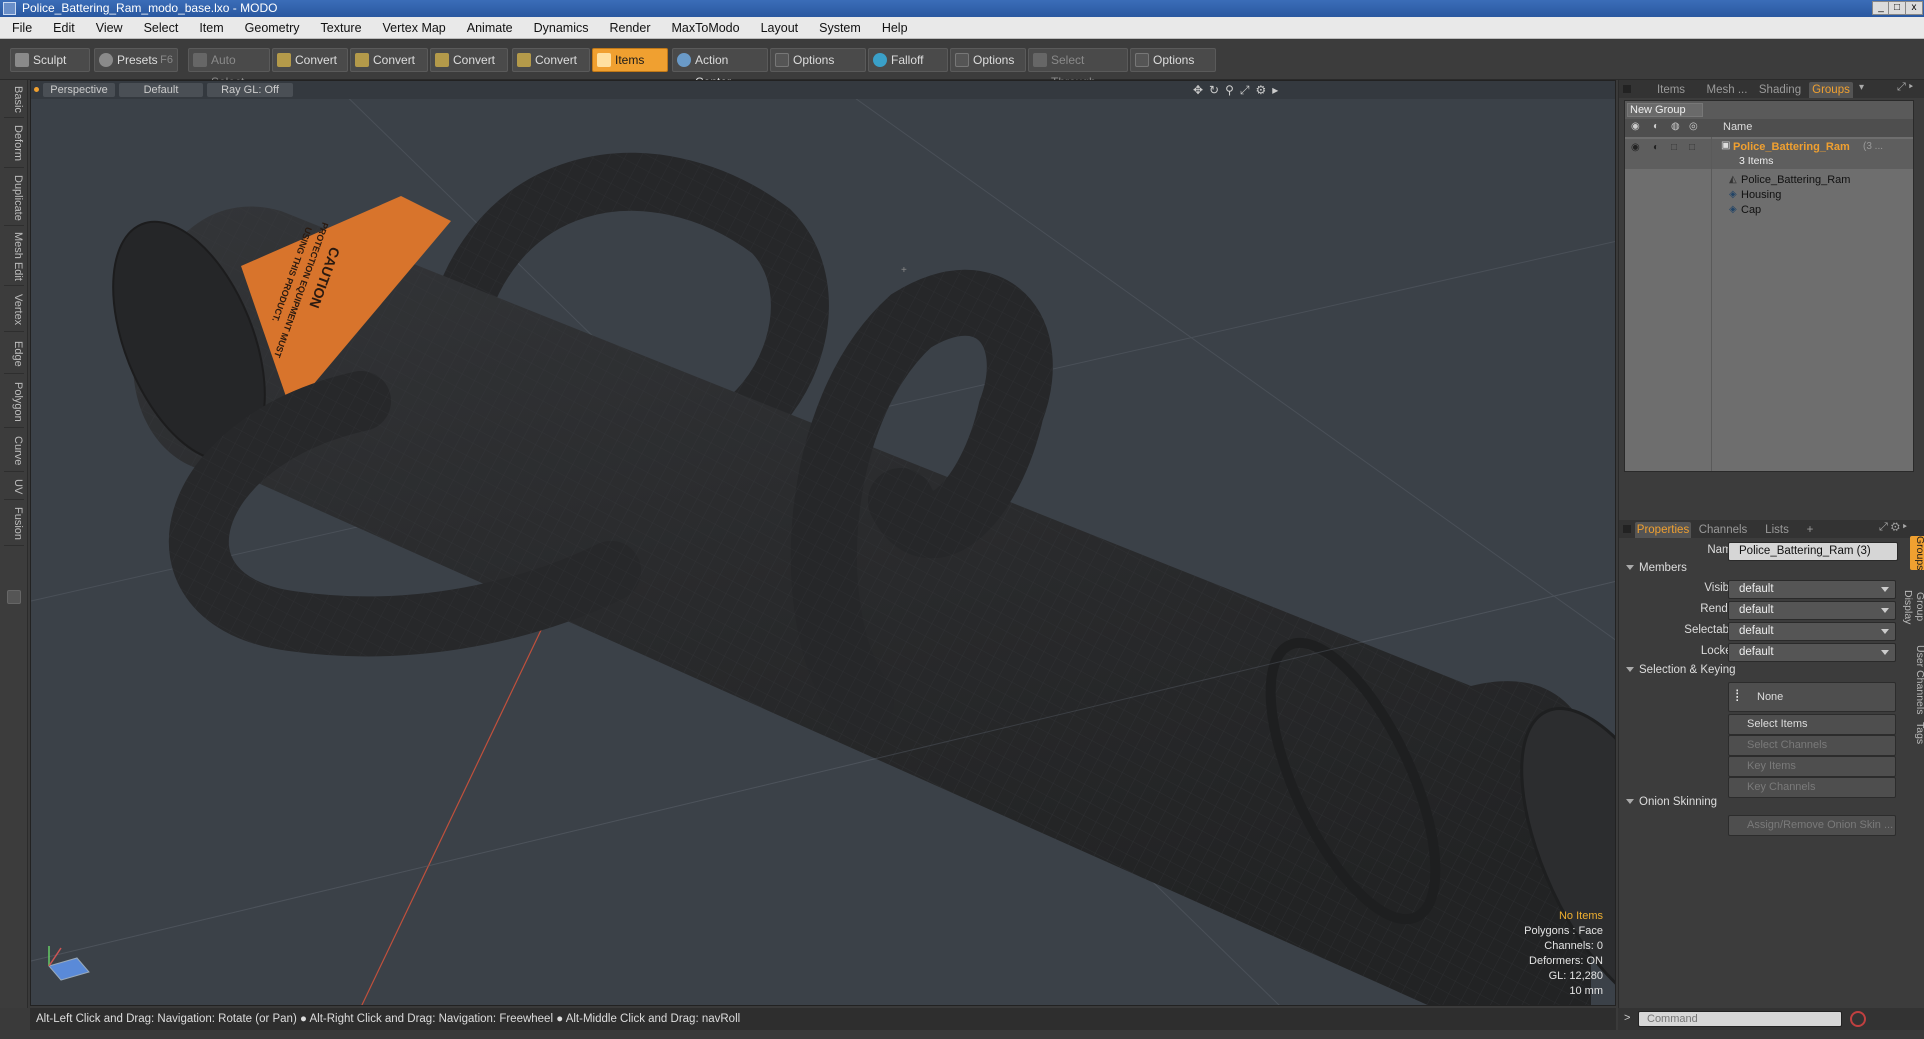  I want to click on record-icon, so click(1858, 1019).